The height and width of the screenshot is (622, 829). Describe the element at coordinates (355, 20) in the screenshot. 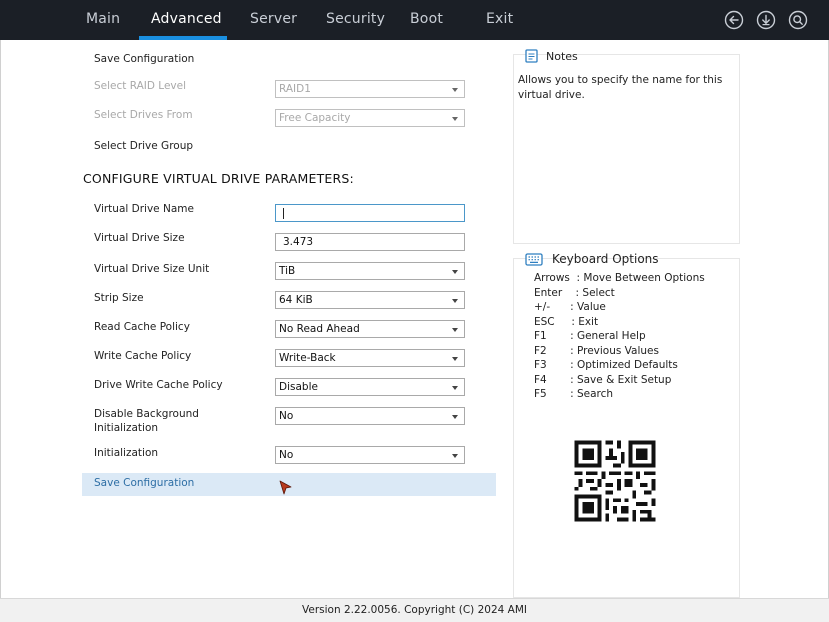

I see `tab-security: Security` at that location.